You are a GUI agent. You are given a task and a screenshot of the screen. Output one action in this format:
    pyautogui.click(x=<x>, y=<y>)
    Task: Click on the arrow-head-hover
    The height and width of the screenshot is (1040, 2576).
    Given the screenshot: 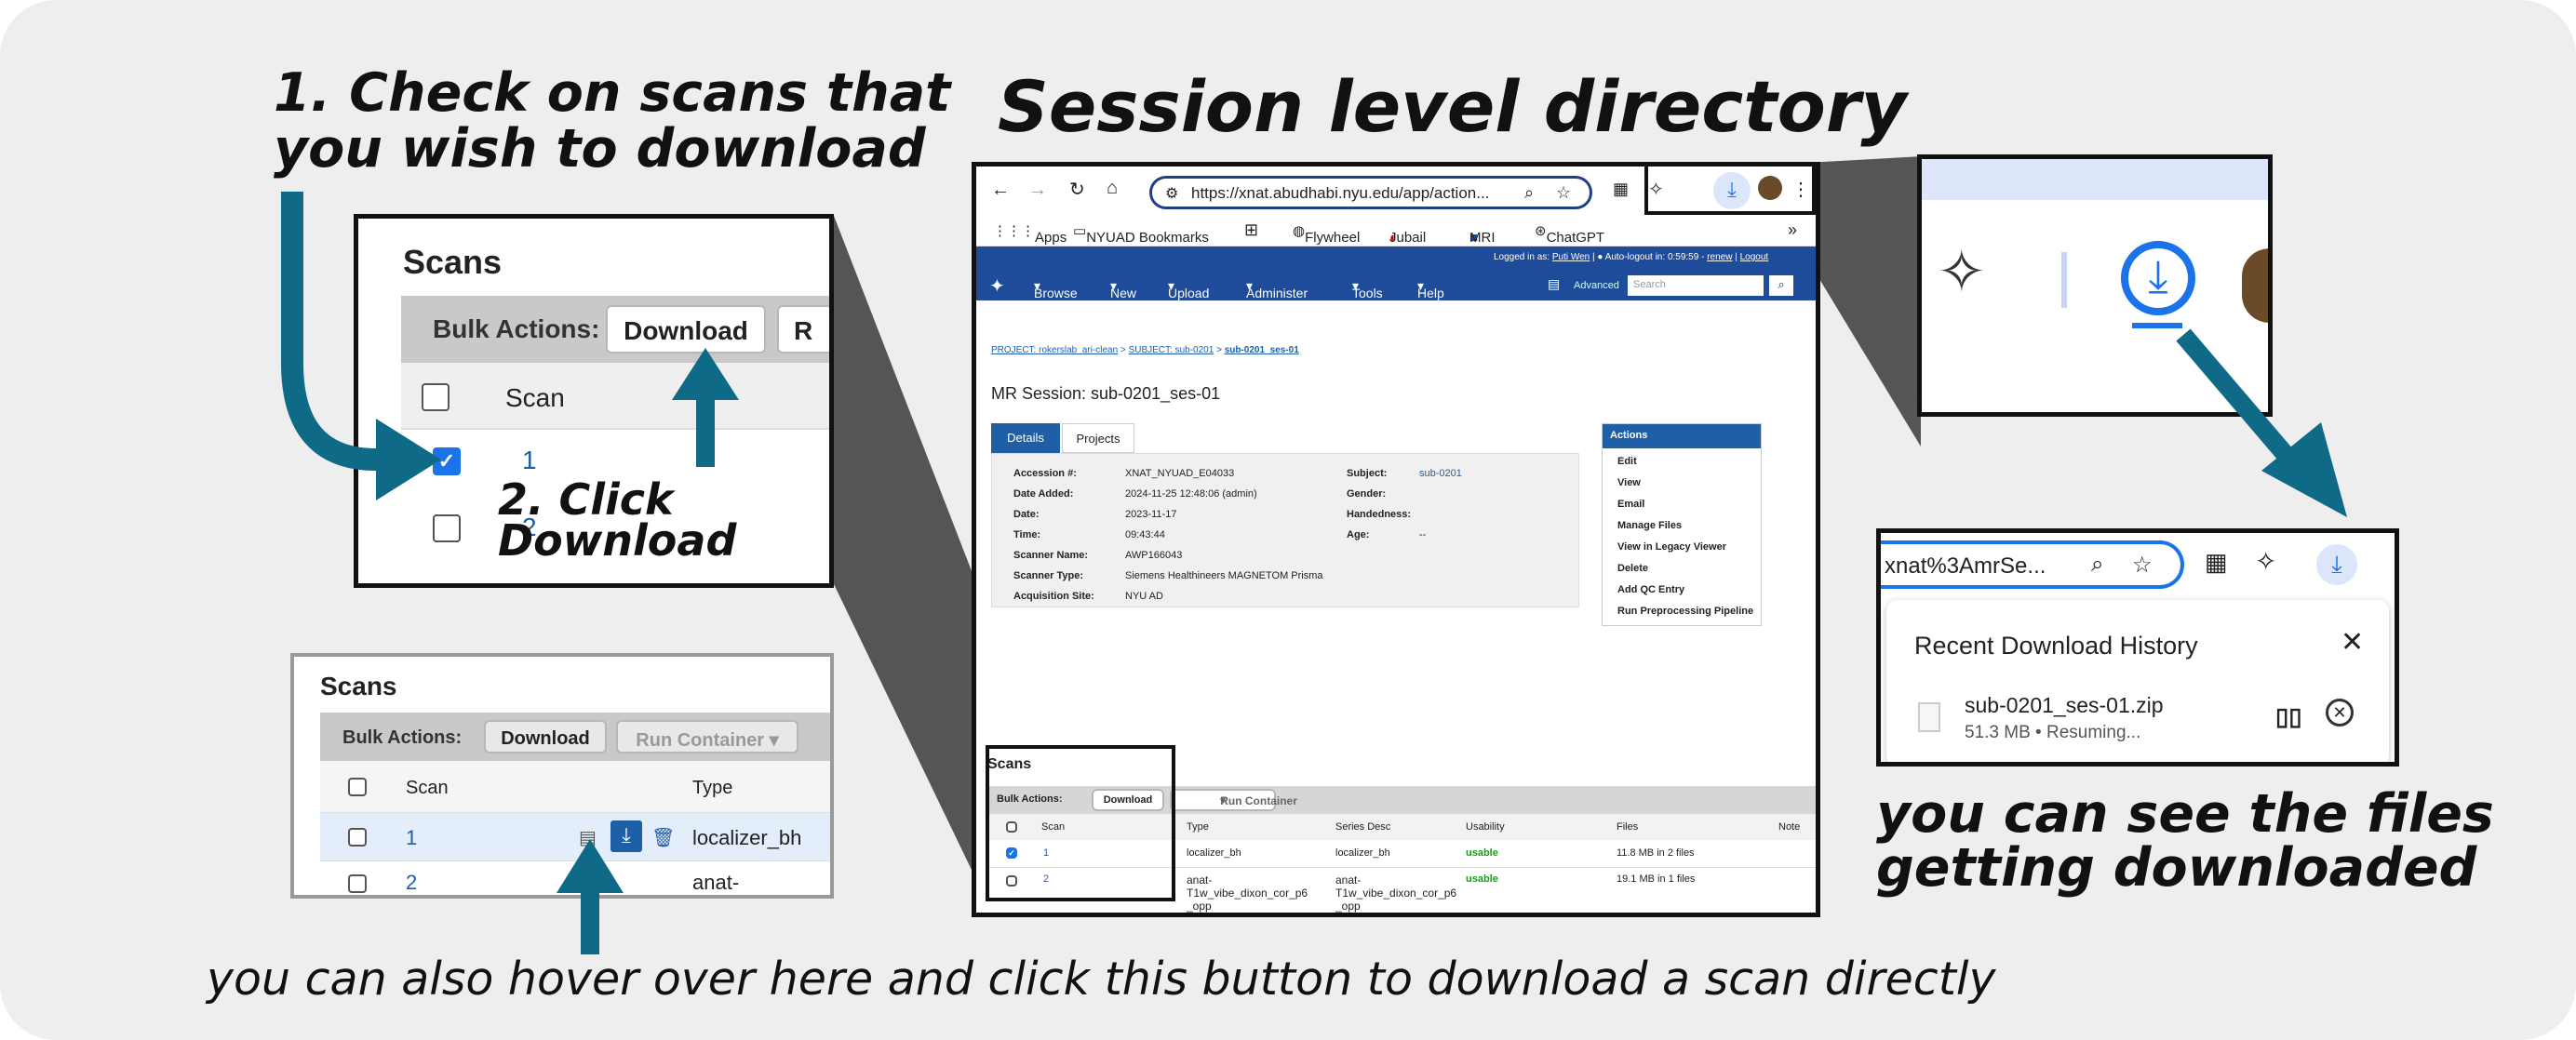 What is the action you would take?
    pyautogui.click(x=590, y=866)
    